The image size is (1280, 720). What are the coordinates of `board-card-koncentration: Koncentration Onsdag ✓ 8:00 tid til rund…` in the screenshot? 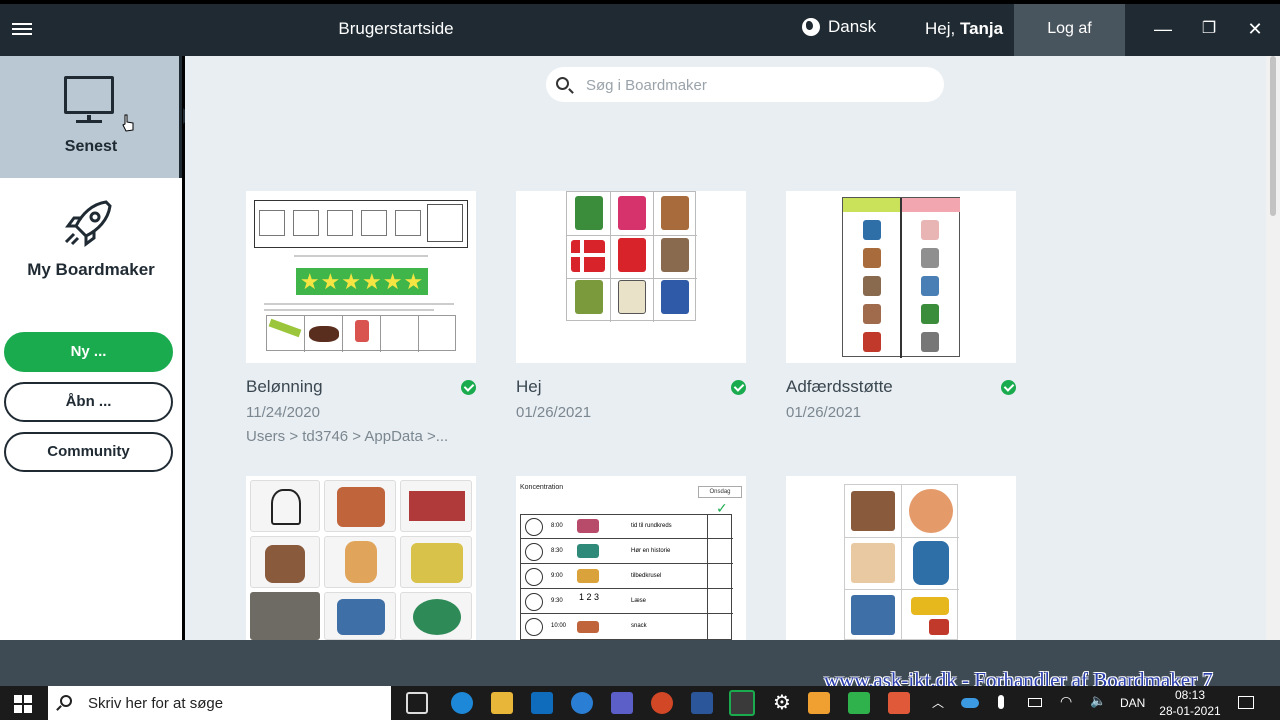 It's located at (631, 558).